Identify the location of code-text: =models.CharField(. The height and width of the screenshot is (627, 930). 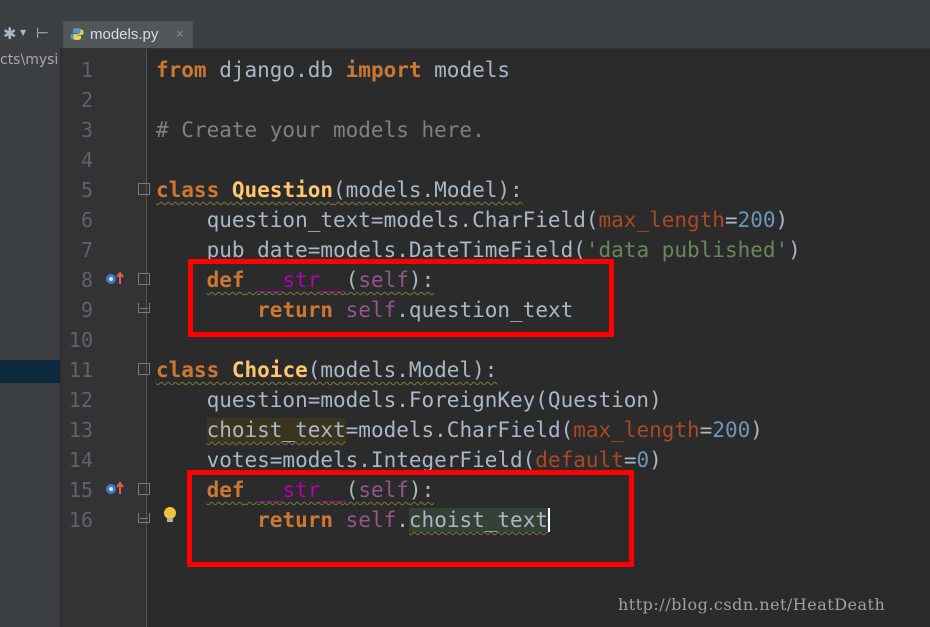
(459, 430).